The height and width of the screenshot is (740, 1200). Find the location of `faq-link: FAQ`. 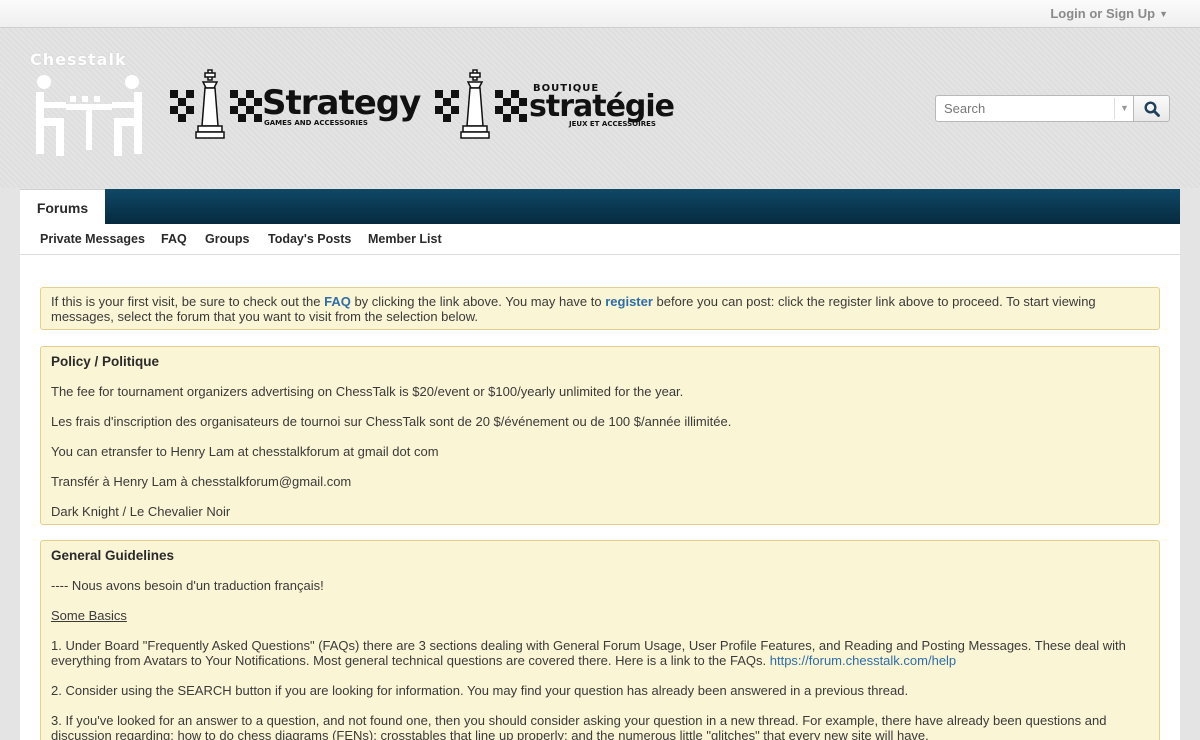

faq-link: FAQ is located at coordinates (337, 301).